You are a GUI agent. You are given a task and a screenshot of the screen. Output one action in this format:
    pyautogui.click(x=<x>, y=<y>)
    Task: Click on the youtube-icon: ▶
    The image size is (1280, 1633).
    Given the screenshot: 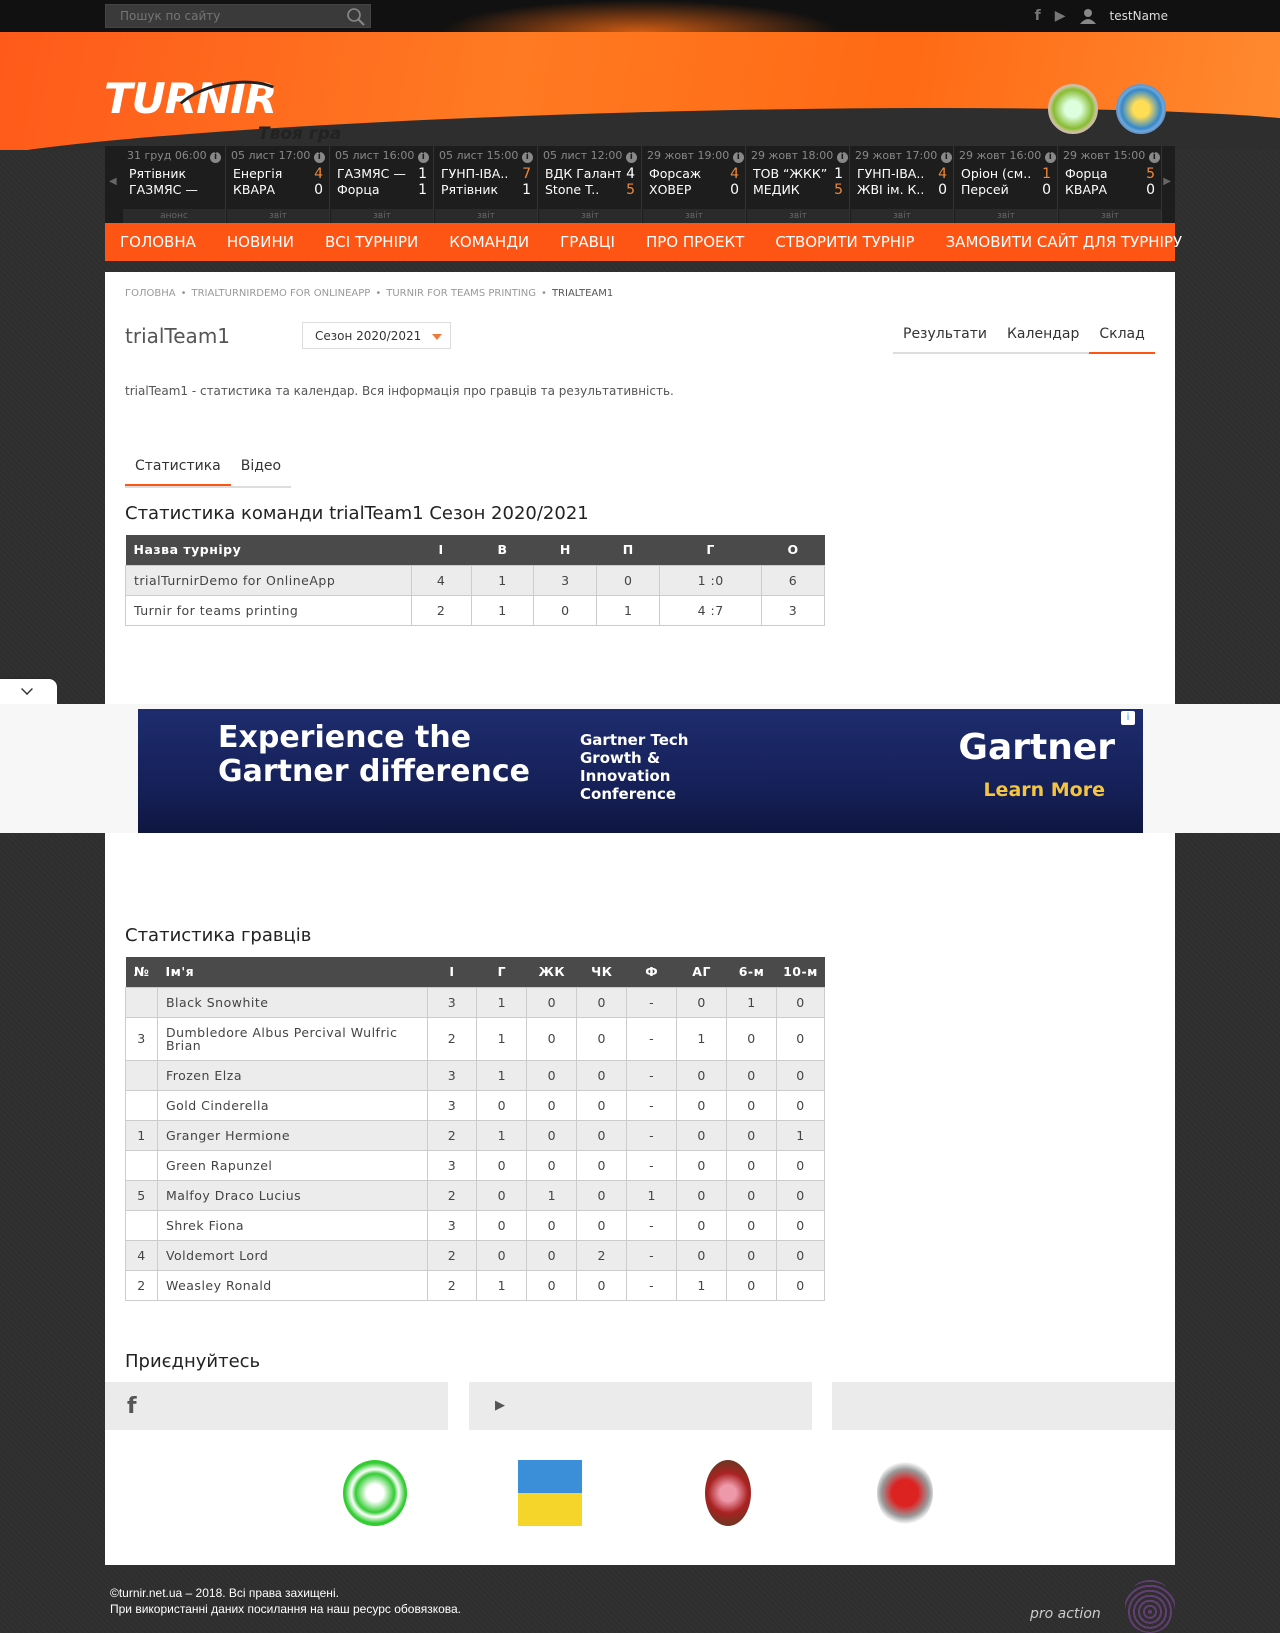 What is the action you would take?
    pyautogui.click(x=1060, y=16)
    